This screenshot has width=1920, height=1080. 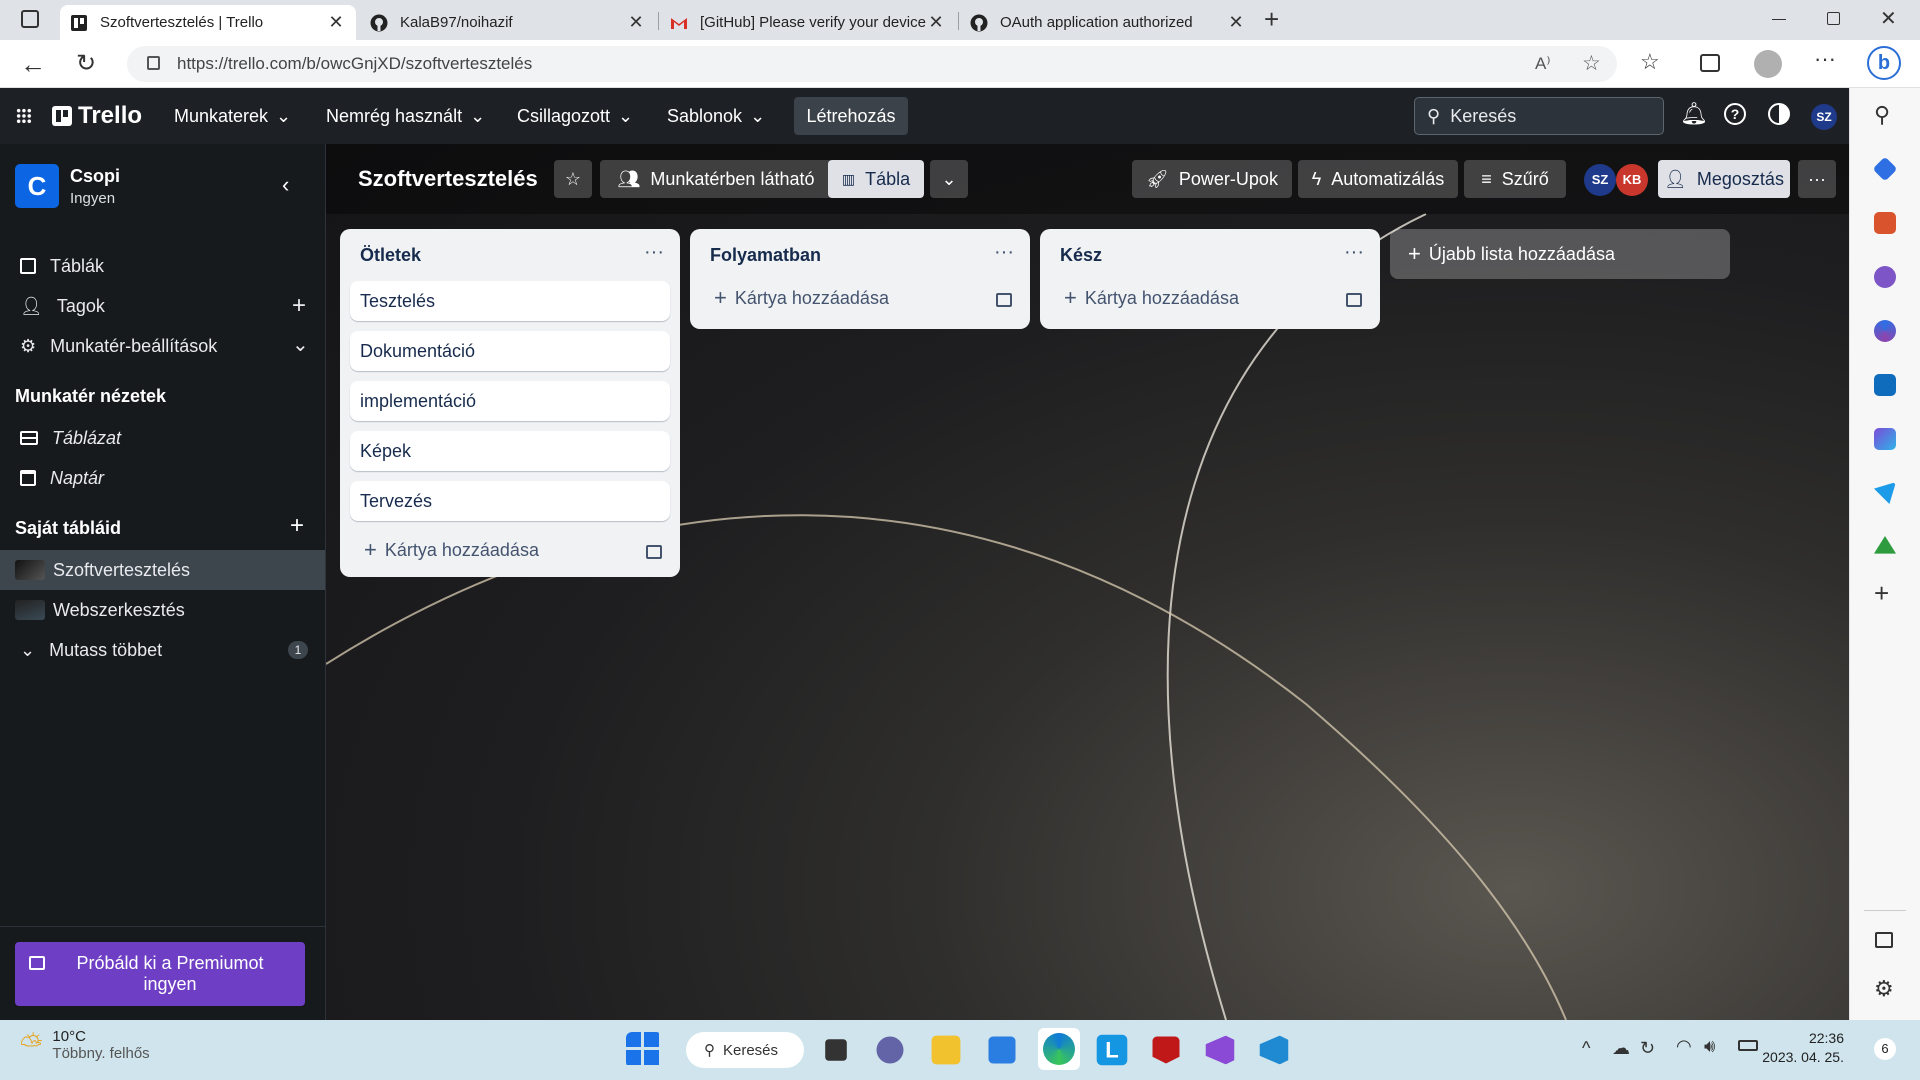 I want to click on battery-icon, so click(x=1748, y=1045).